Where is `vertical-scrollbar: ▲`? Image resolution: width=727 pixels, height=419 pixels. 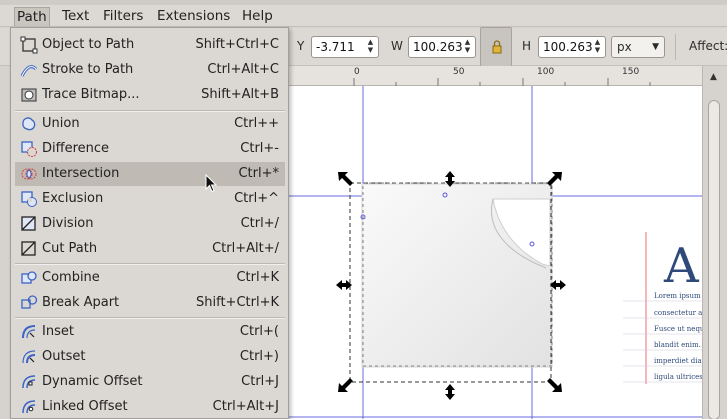
vertical-scrollbar: ▲ is located at coordinates (714, 242).